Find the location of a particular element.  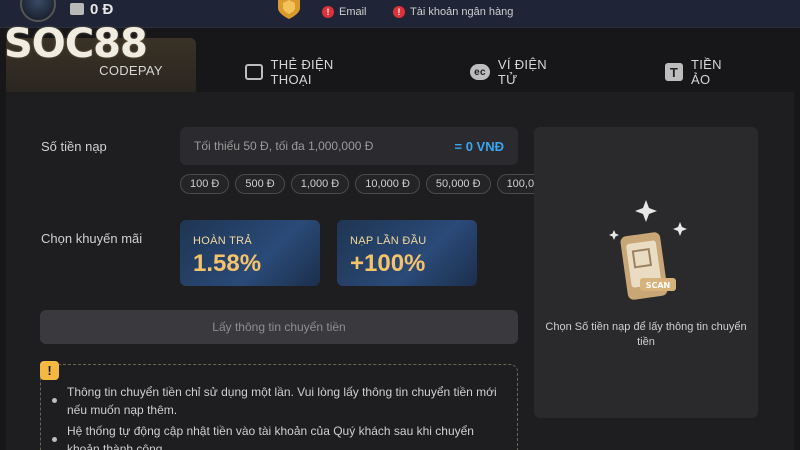

promo-card-cashback: HOÀN TRẢ 1.58% is located at coordinates (250, 253).